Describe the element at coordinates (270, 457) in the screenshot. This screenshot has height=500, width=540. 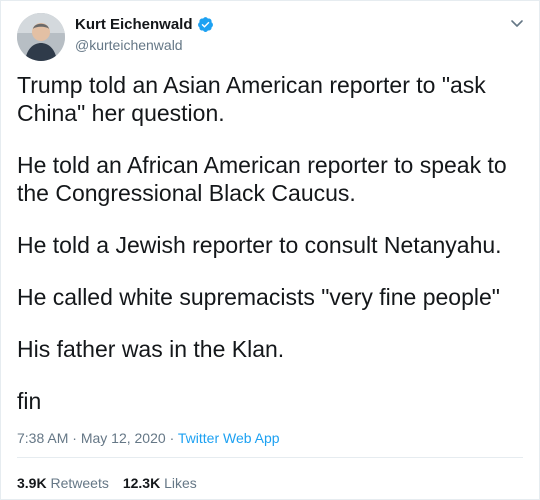
I see `divider` at that location.